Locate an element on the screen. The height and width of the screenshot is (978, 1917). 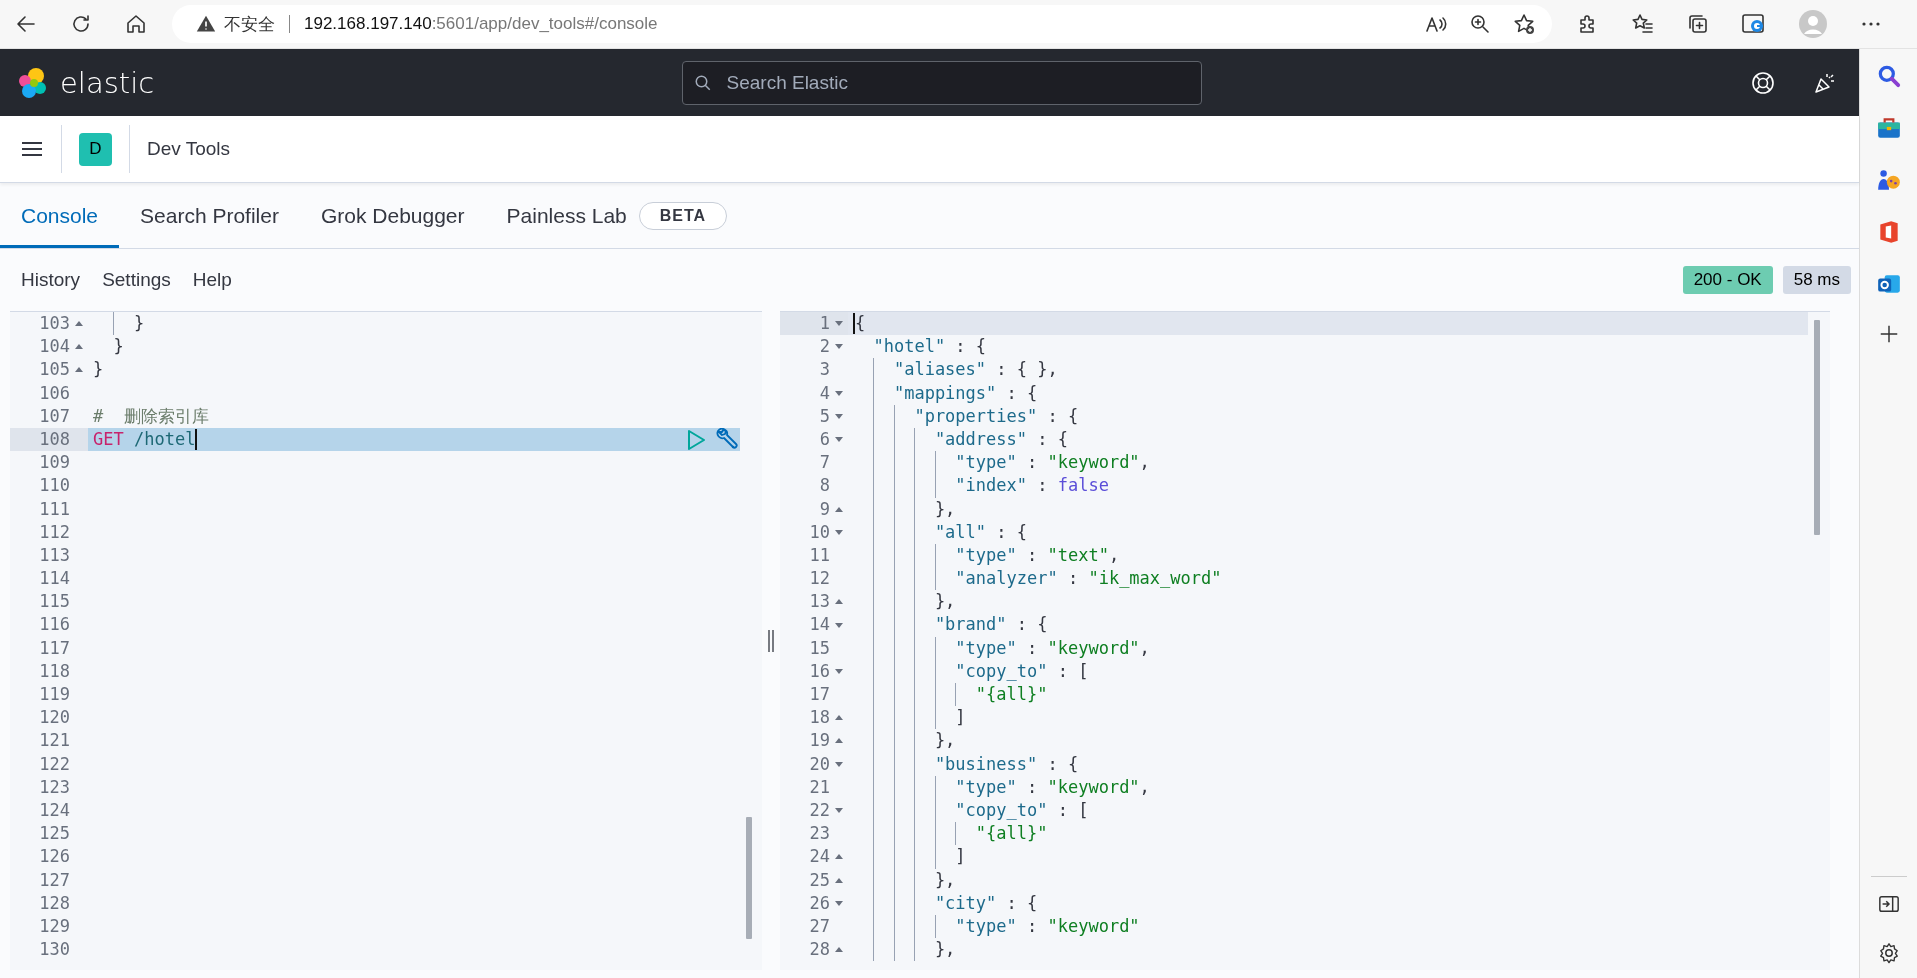
line-number: 10 is located at coordinates (819, 532).